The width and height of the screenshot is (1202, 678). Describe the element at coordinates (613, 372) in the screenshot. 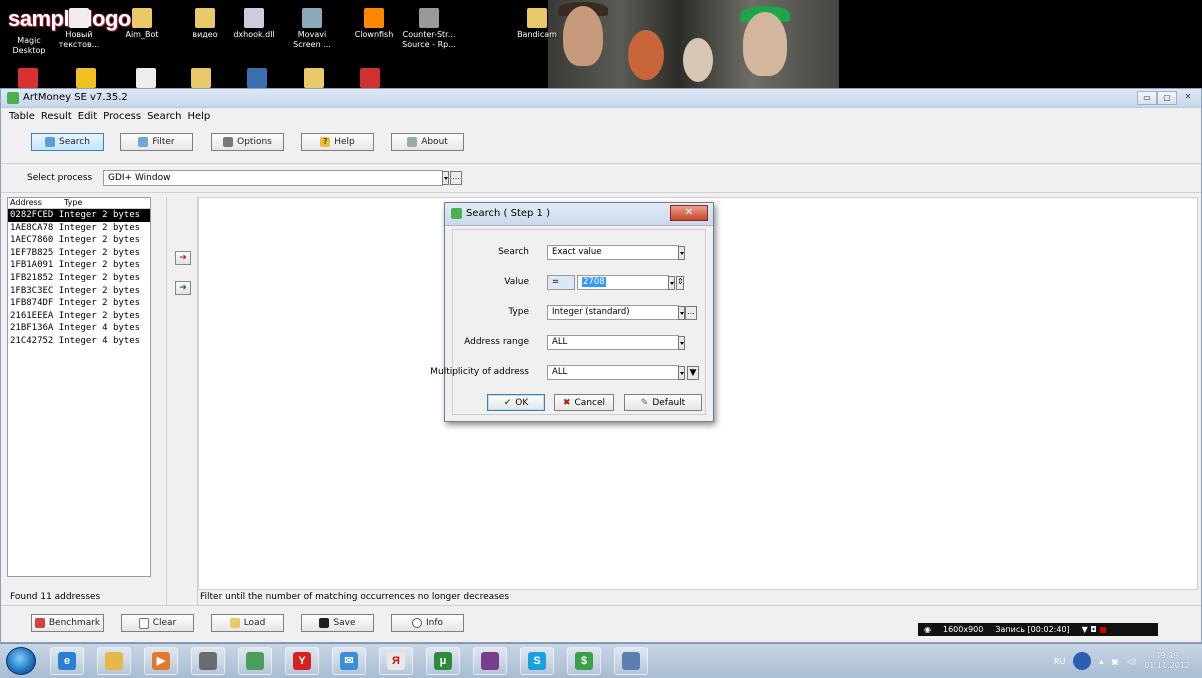

I see `multiplicity-select: ALL` at that location.